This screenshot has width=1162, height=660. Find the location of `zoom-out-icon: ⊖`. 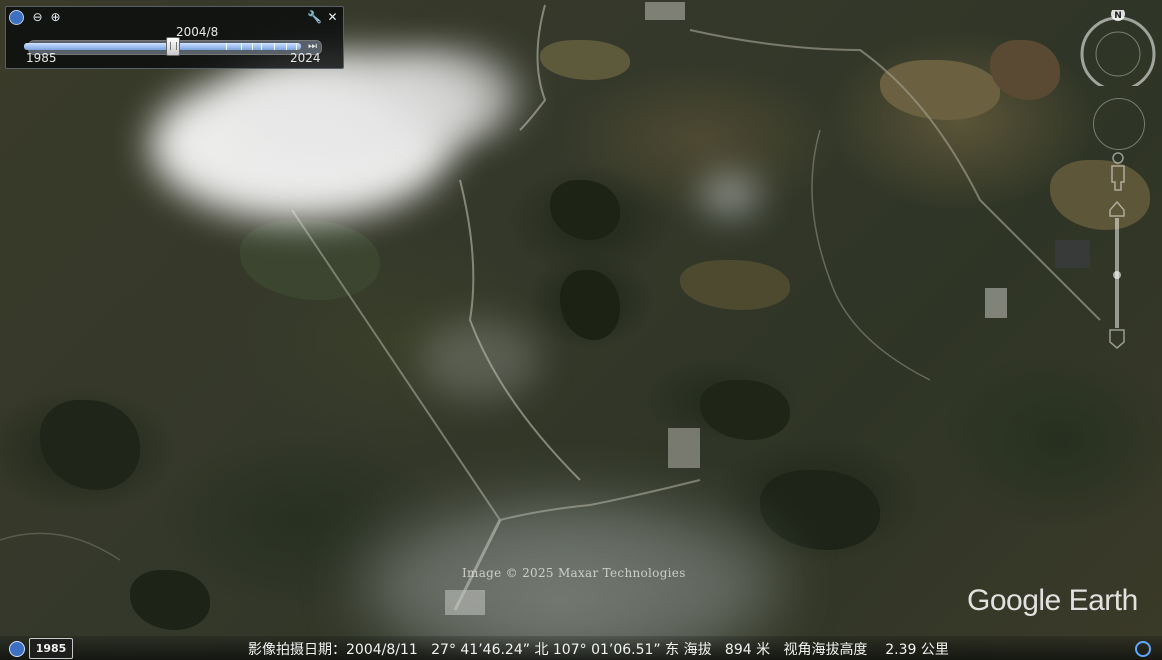

zoom-out-icon: ⊖ is located at coordinates (37, 17).